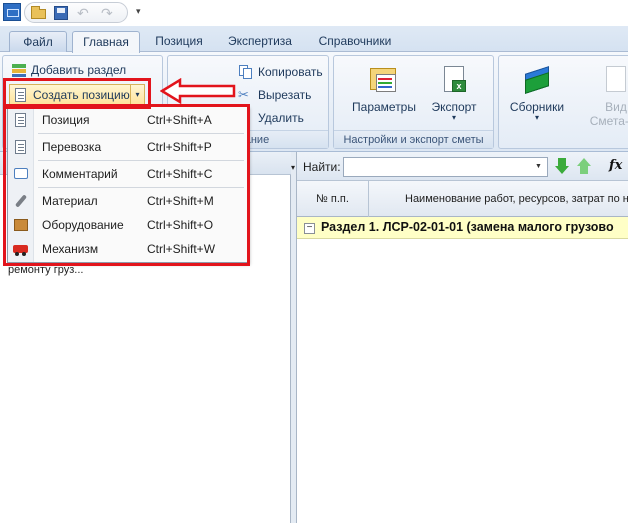  What do you see at coordinates (537, 107) in the screenshot?
I see `collections-label: Сборники` at bounding box center [537, 107].